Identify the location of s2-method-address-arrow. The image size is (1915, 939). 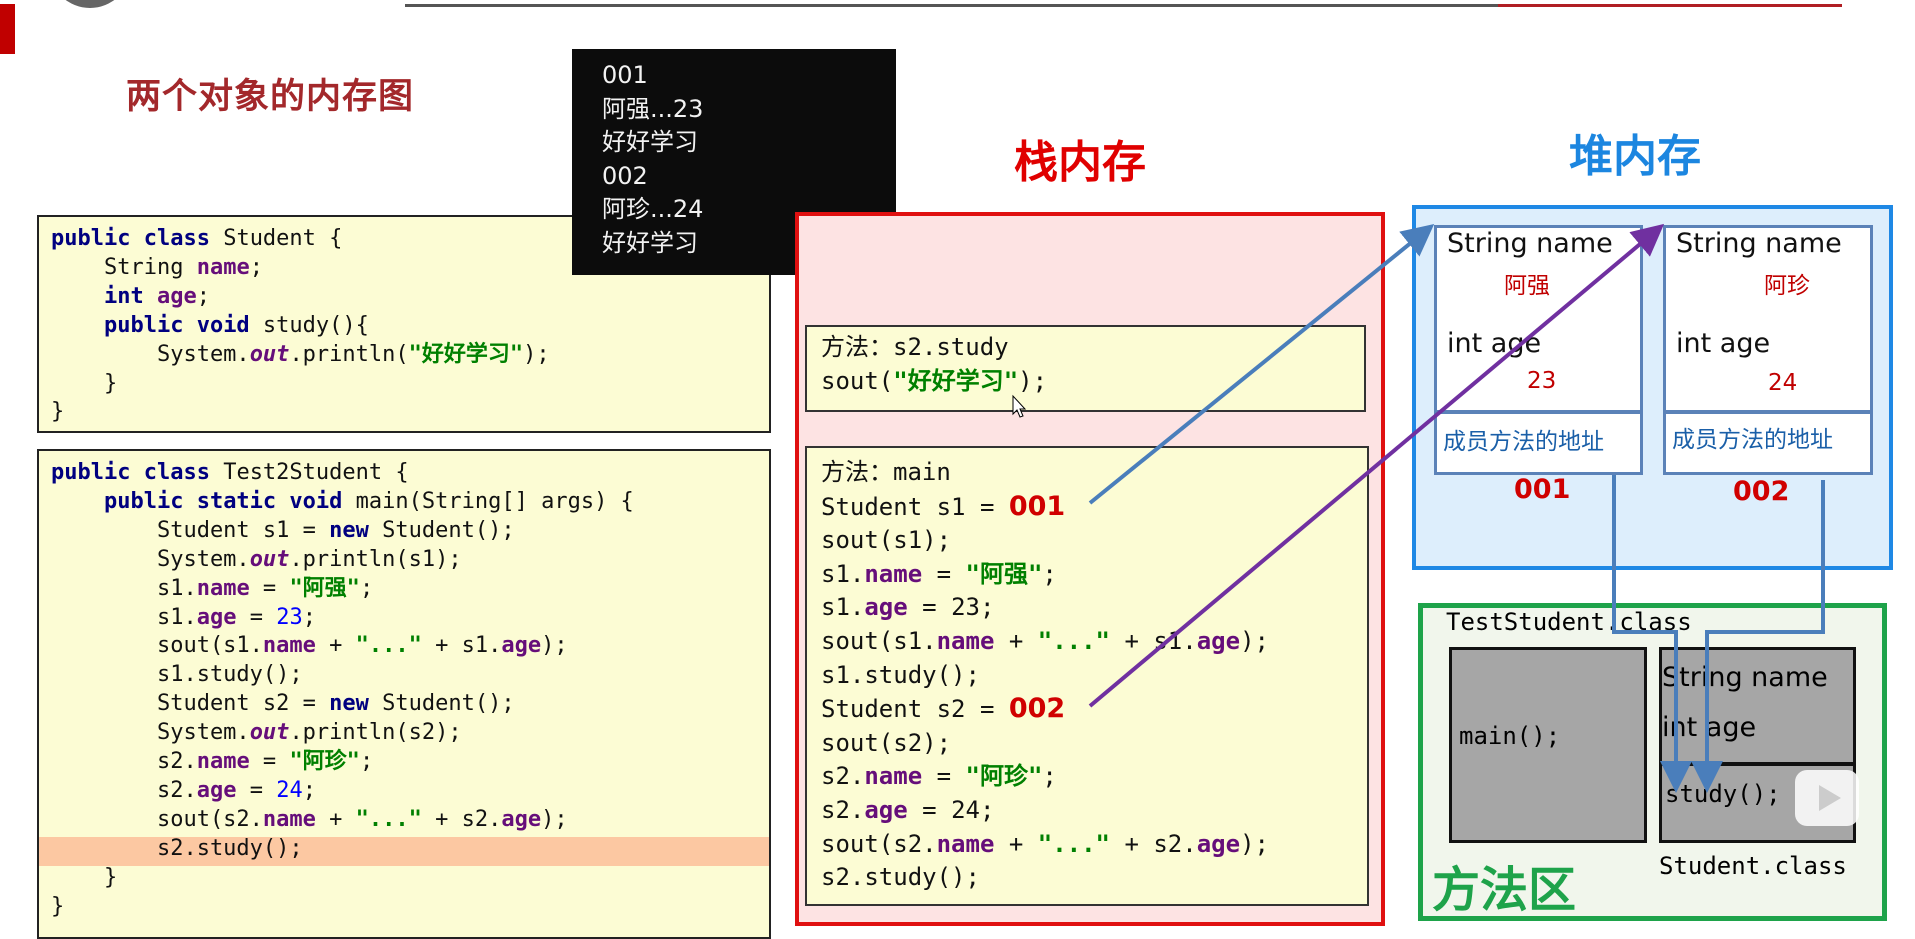
(1758, 636).